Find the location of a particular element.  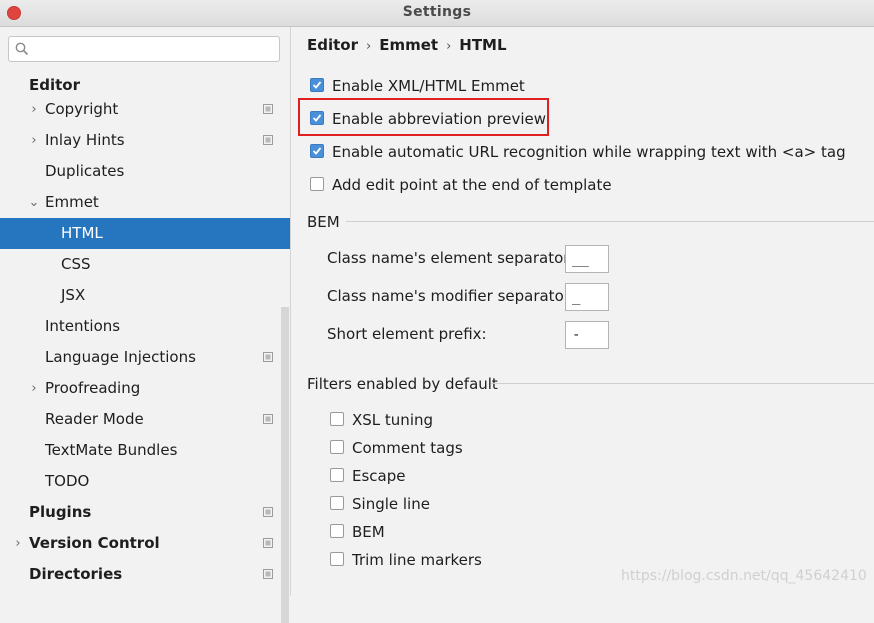

option-label: BEM is located at coordinates (368, 532).